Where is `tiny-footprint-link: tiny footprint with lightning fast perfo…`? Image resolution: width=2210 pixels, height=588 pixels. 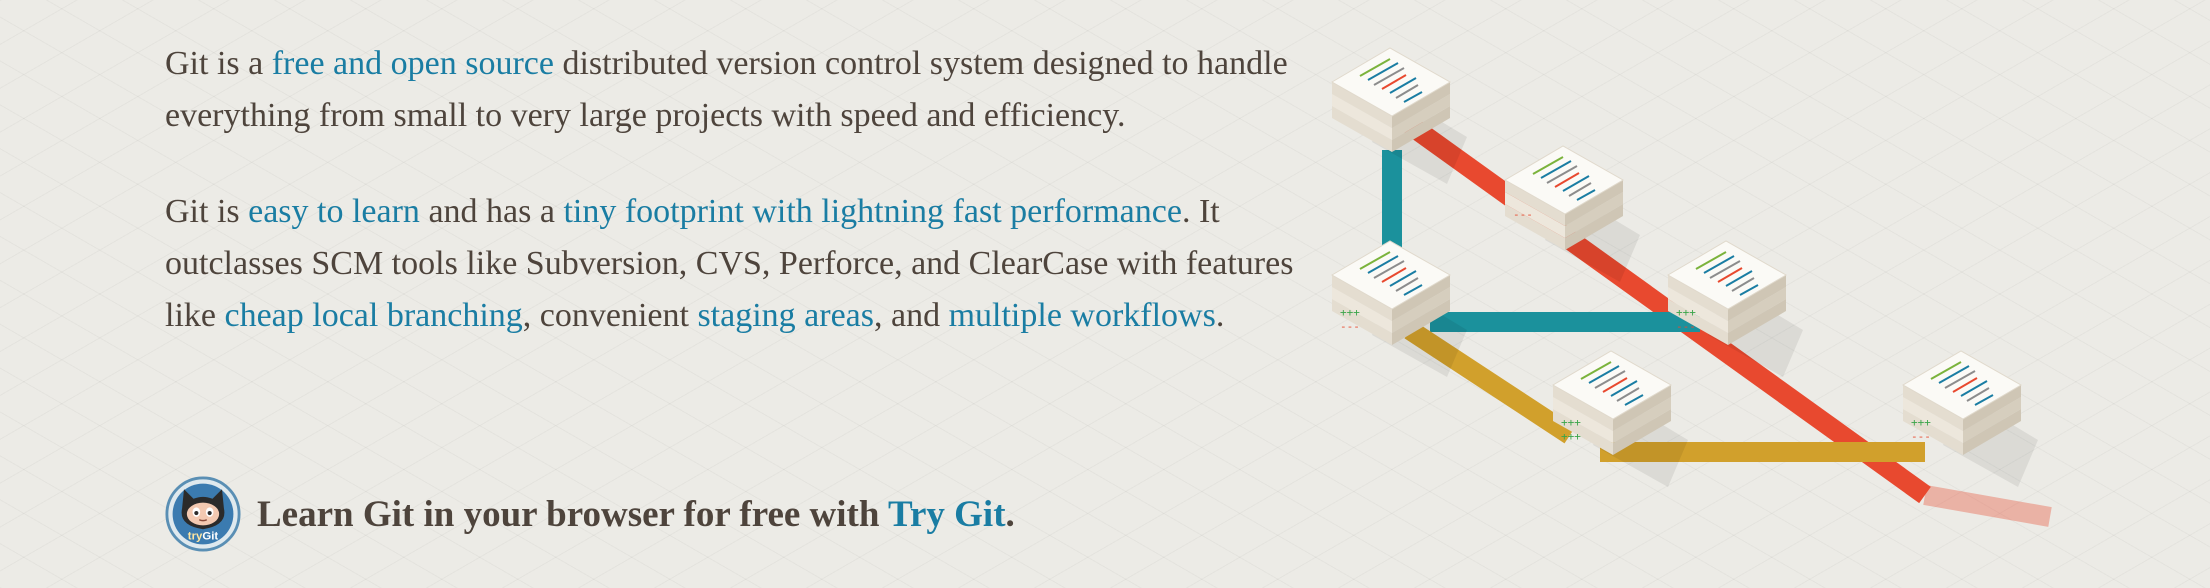 tiny-footprint-link: tiny footprint with lightning fast perfo… is located at coordinates (872, 211).